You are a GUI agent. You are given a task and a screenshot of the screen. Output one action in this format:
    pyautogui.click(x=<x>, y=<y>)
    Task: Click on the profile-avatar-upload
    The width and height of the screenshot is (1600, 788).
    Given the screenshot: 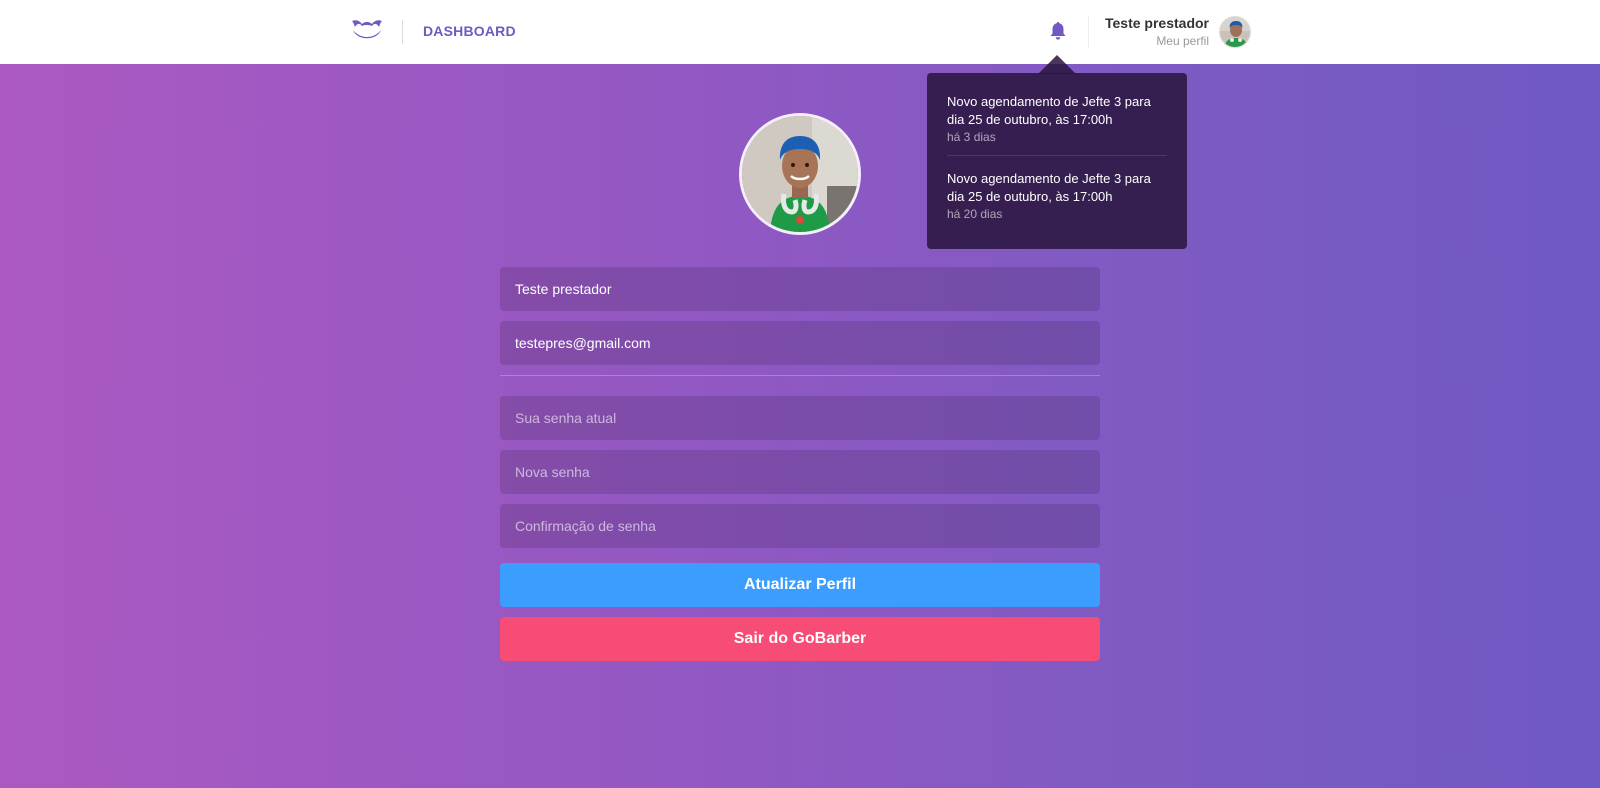 What is the action you would take?
    pyautogui.click(x=800, y=174)
    